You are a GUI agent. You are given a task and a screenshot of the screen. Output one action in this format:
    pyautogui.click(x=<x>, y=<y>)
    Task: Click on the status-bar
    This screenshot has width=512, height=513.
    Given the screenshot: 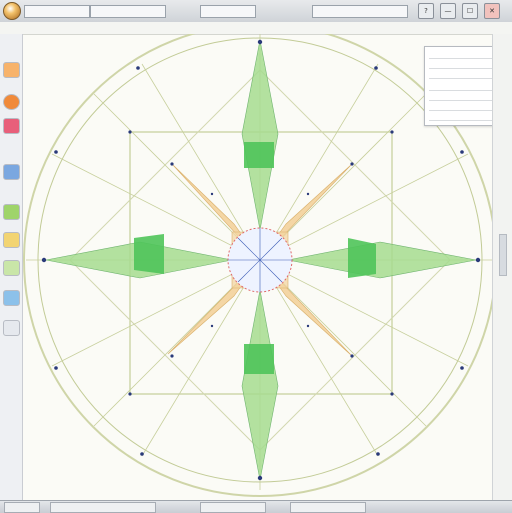 What is the action you would take?
    pyautogui.click(x=256, y=506)
    